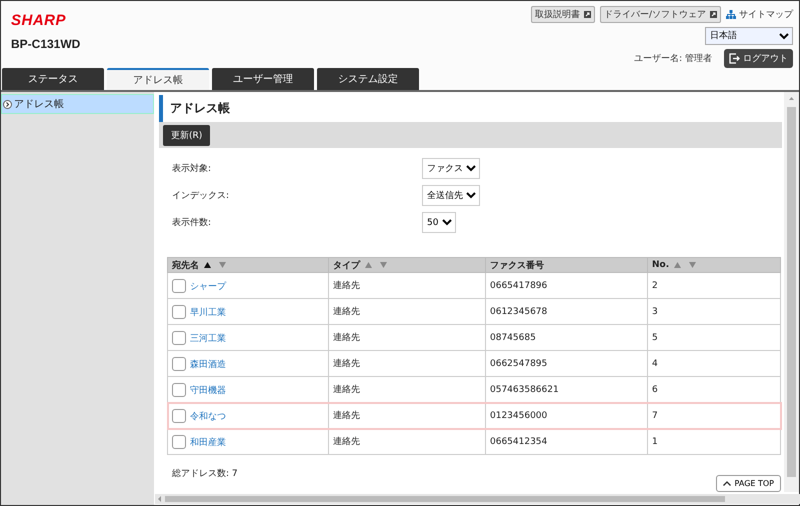  I want to click on sort-up-icon, so click(207, 265).